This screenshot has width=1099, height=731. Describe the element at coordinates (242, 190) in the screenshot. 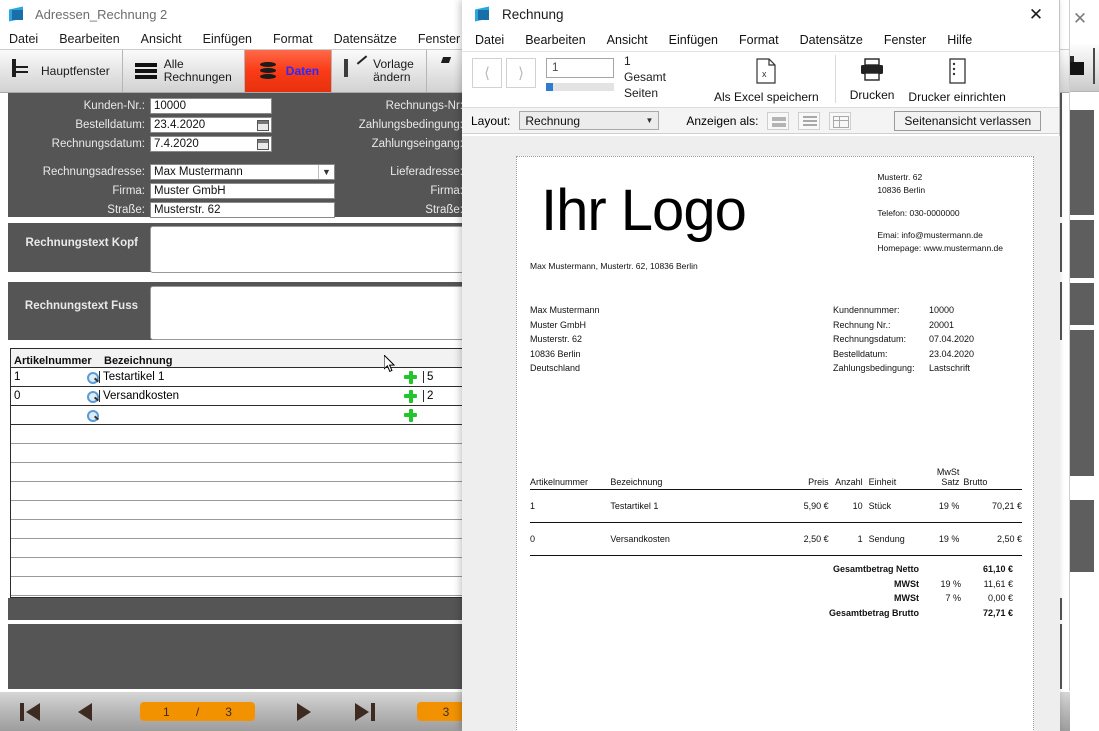

I see `firma-input: Muster GmbH` at that location.